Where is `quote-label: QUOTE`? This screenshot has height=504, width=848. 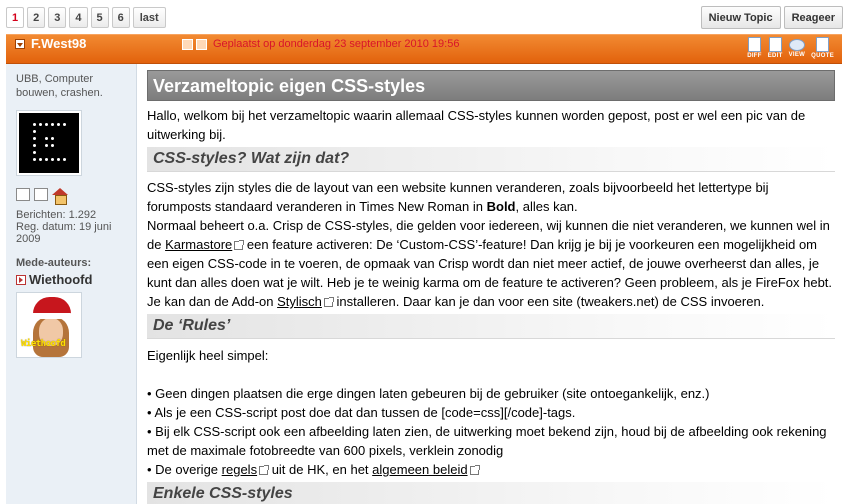 quote-label: QUOTE is located at coordinates (822, 56).